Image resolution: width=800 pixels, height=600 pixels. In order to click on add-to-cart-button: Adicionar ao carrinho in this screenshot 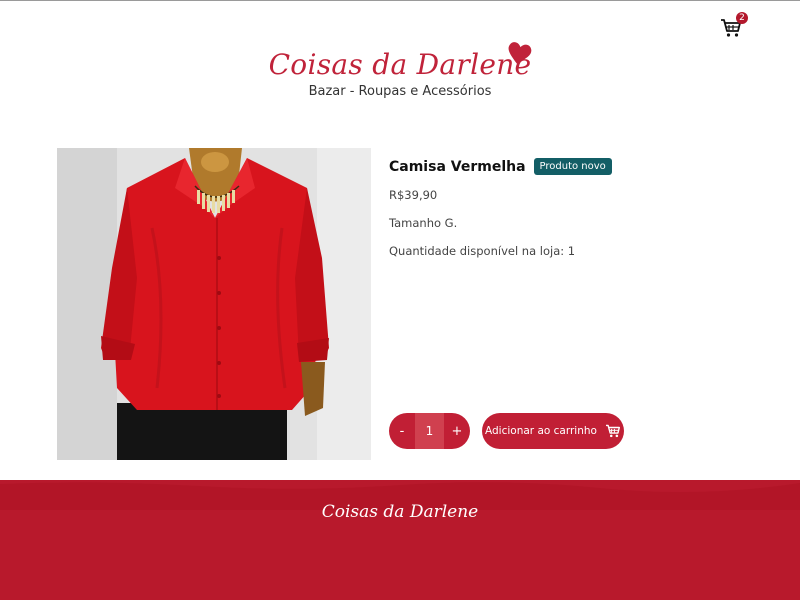, I will do `click(553, 431)`.